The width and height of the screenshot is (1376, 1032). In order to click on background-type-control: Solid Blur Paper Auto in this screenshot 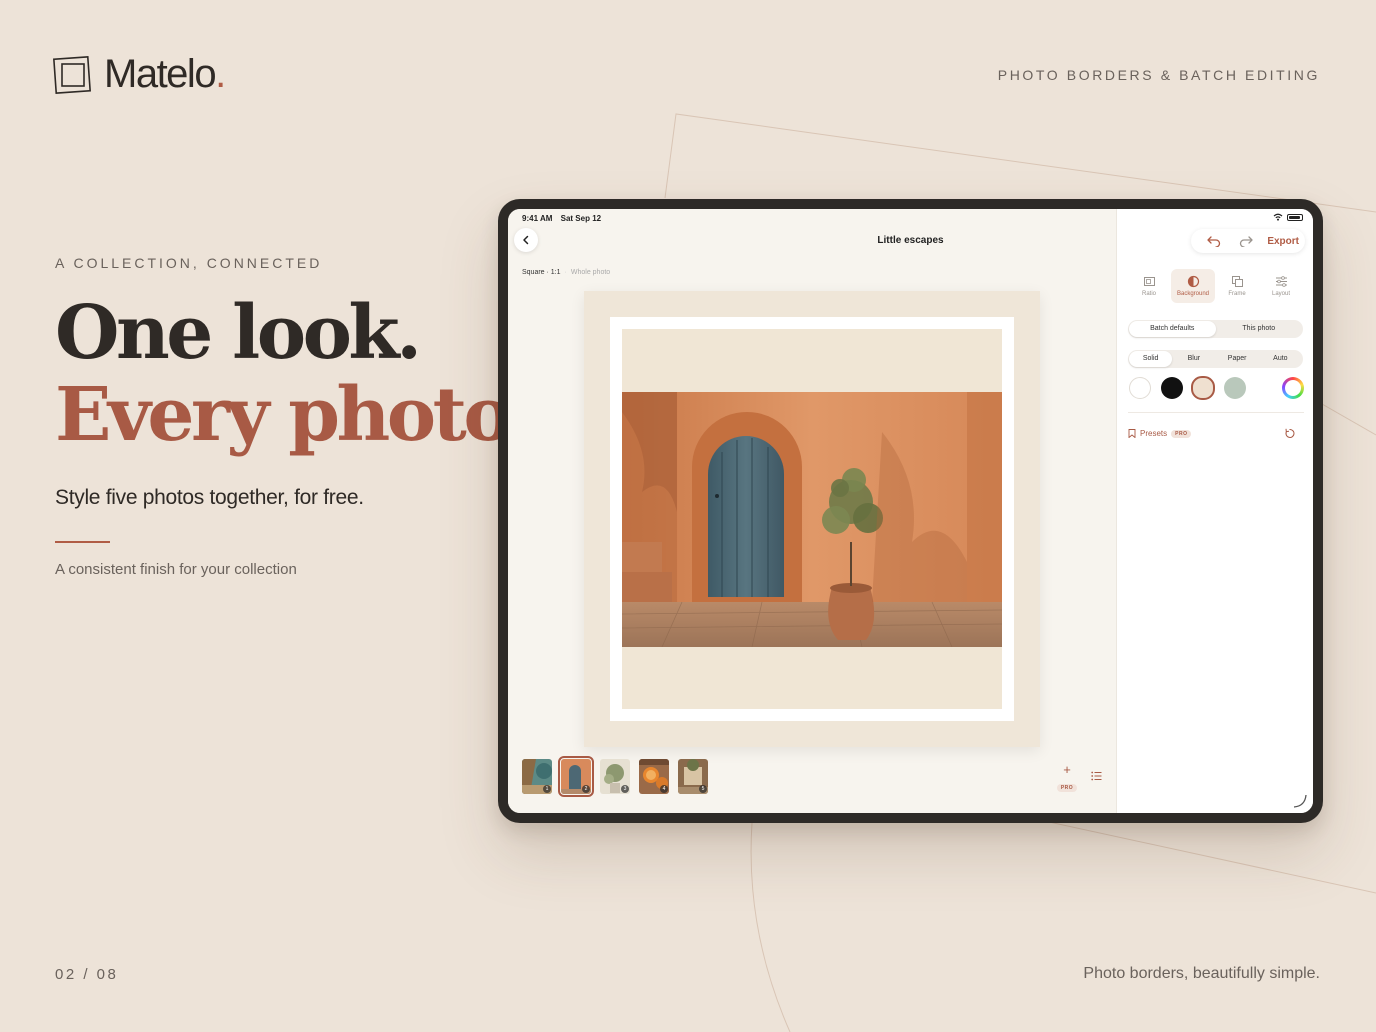, I will do `click(1215, 359)`.